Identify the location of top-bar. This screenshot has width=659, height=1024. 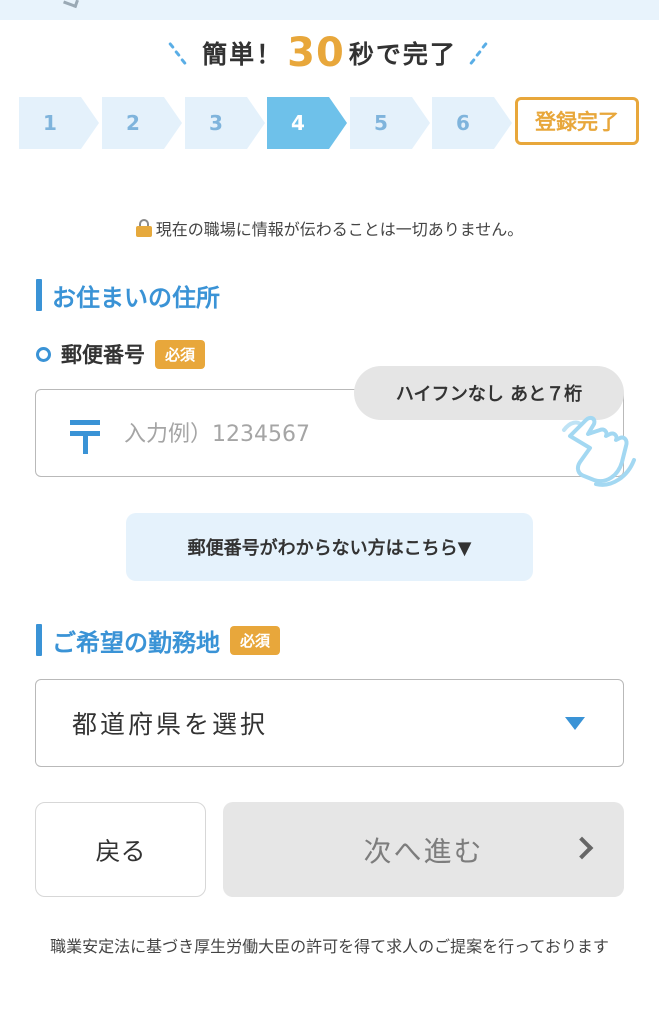
(329, 10).